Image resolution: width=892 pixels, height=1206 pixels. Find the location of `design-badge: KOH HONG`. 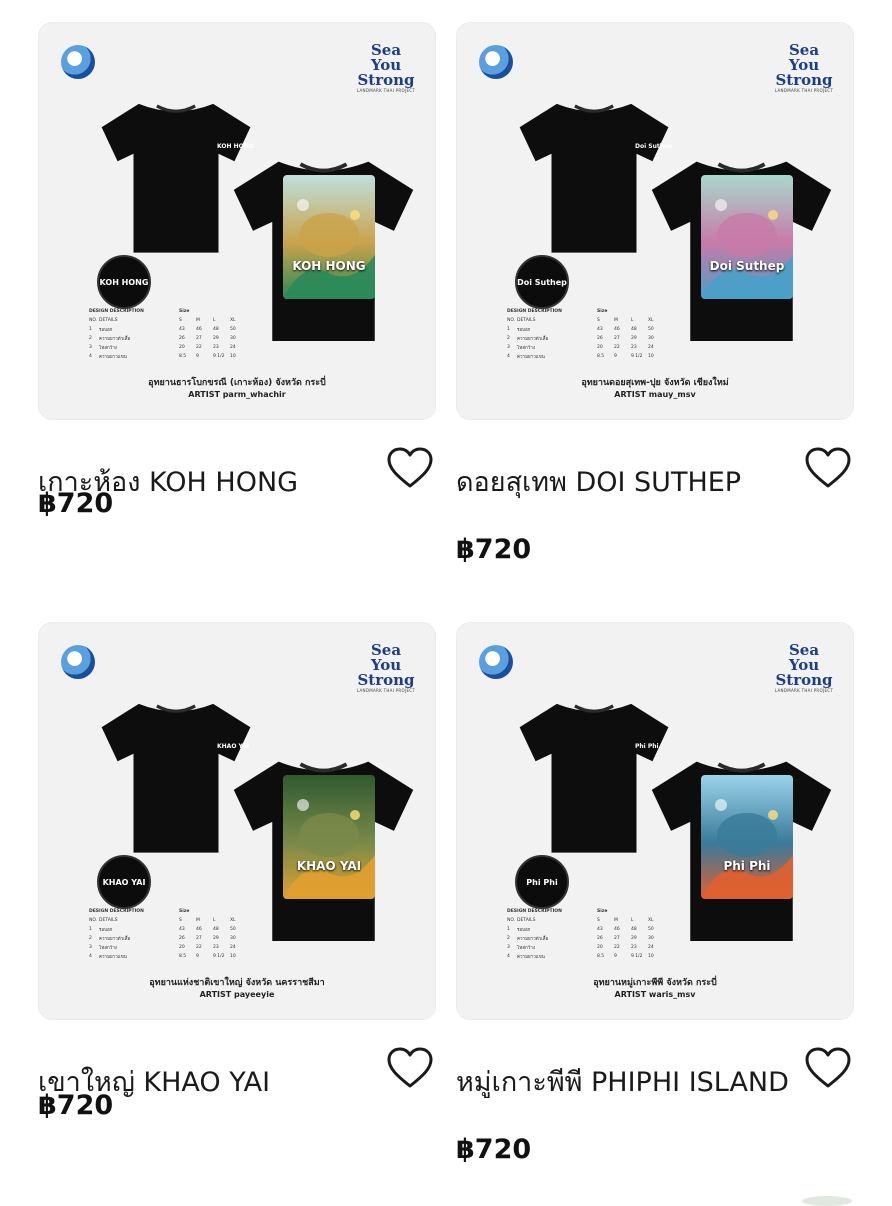

design-badge: KOH HONG is located at coordinates (124, 282).